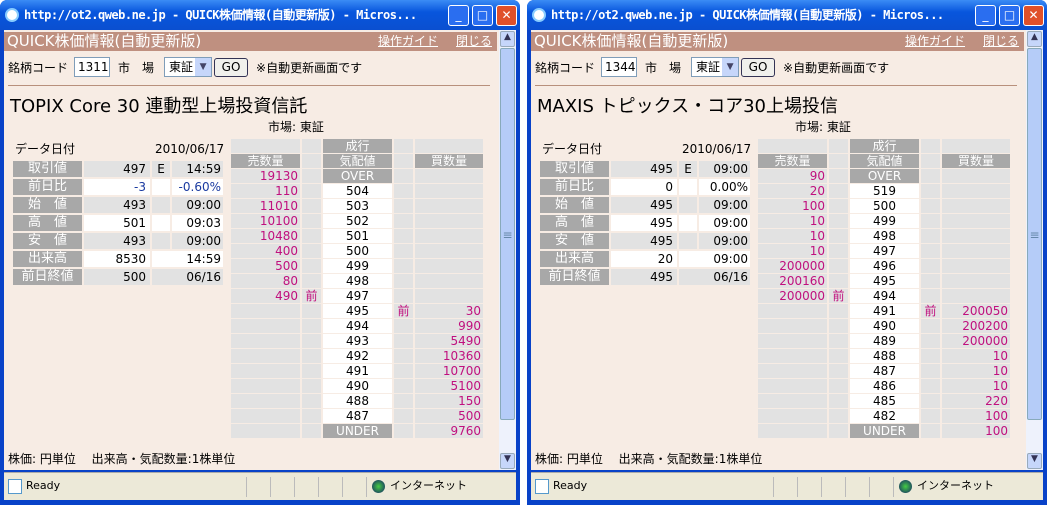  I want to click on market-line: 市場: 東証, so click(296, 127).